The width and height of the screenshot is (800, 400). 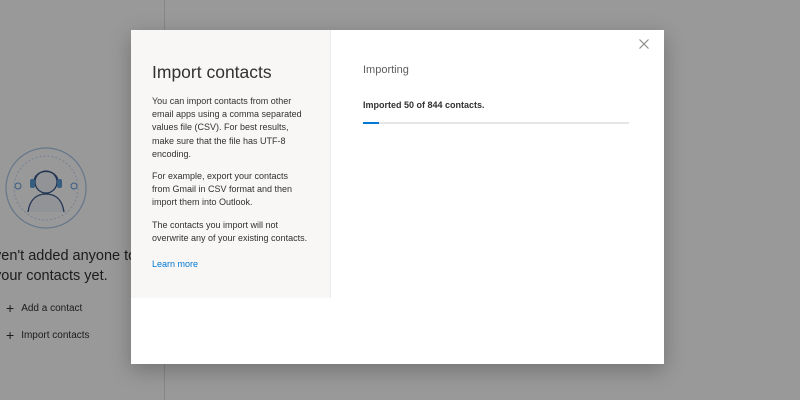 What do you see at coordinates (175, 264) in the screenshot?
I see `learn-more-link: Learn more` at bounding box center [175, 264].